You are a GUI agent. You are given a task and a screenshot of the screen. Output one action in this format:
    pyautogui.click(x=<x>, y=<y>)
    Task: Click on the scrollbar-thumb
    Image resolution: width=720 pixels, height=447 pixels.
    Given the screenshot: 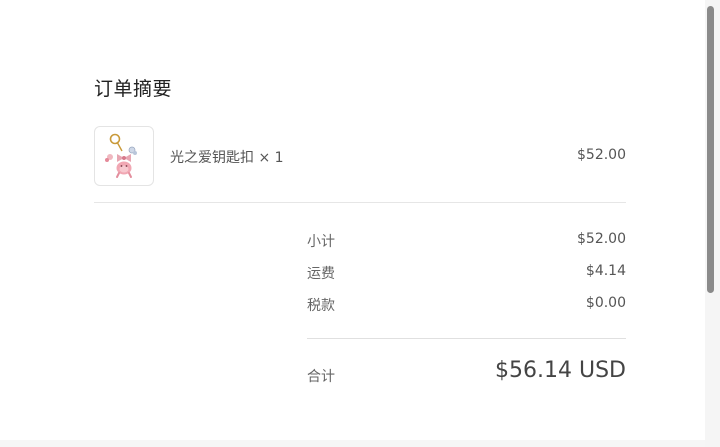 What is the action you would take?
    pyautogui.click(x=710, y=149)
    